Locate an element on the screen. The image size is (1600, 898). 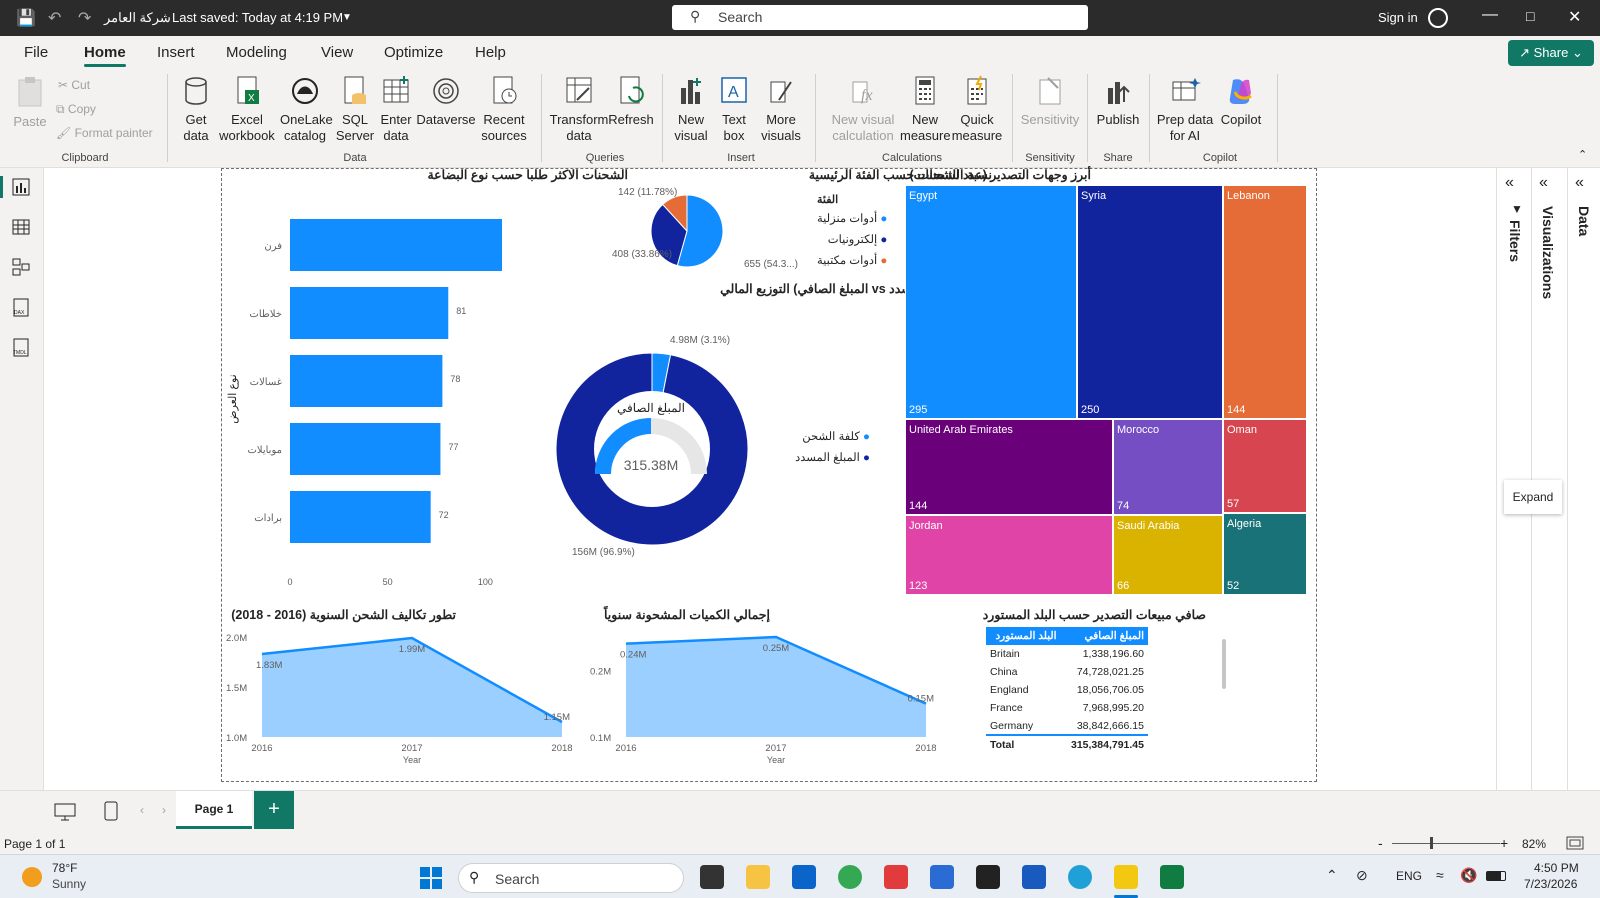
visualizations-pane-label: Visualizations is located at coordinates (1548, 252).